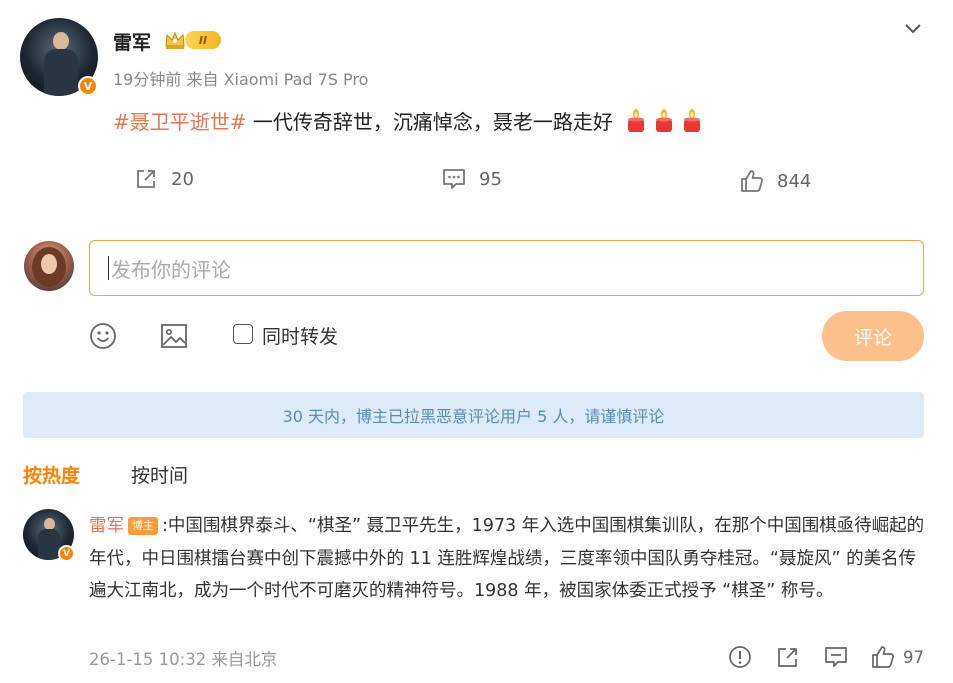 This screenshot has width=953, height=683. What do you see at coordinates (143, 526) in the screenshot?
I see `author-badge: 博主` at bounding box center [143, 526].